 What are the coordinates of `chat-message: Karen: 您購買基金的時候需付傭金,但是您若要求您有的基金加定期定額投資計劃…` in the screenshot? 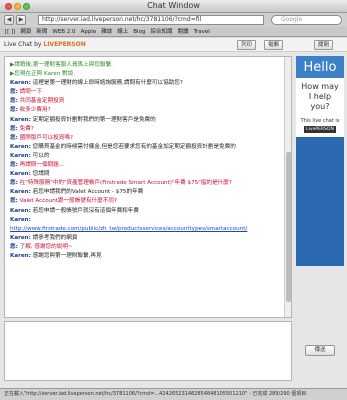 It's located at (148, 147).